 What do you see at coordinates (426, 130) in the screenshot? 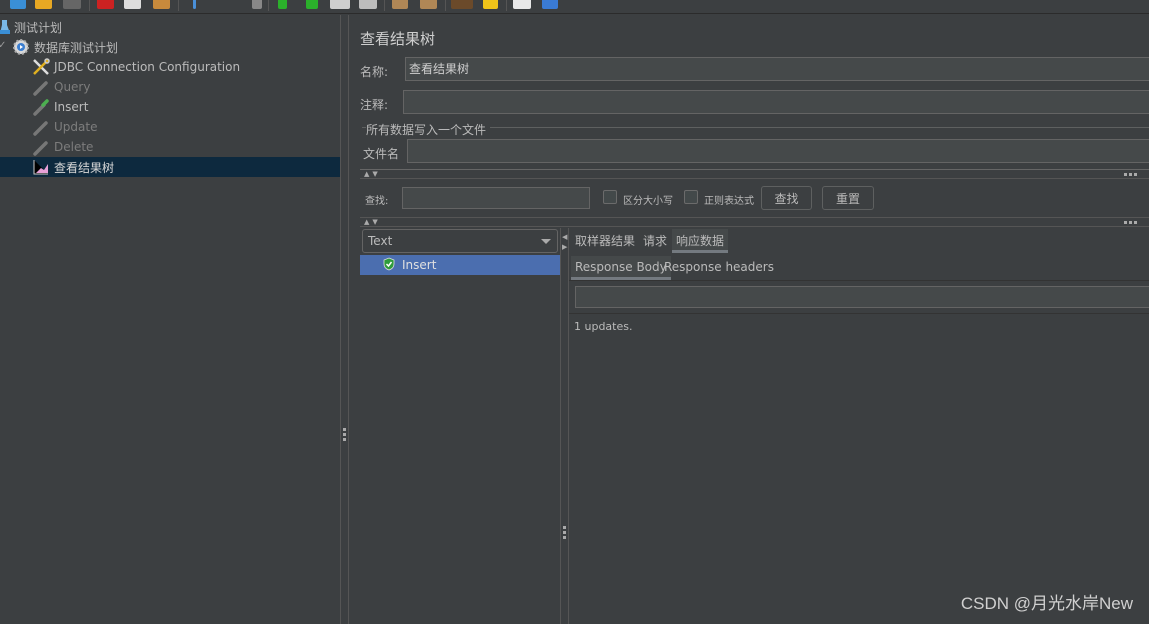
I see `file-group-label: 所有数据写入一个文件` at bounding box center [426, 130].